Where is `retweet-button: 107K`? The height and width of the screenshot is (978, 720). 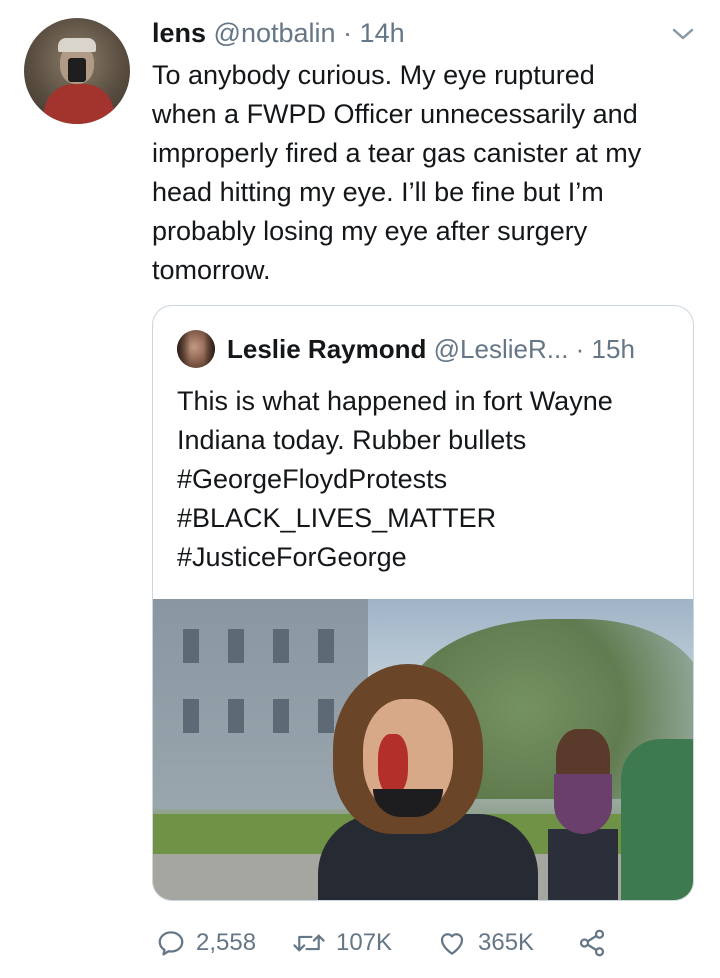
retweet-button: 107K is located at coordinates (342, 943).